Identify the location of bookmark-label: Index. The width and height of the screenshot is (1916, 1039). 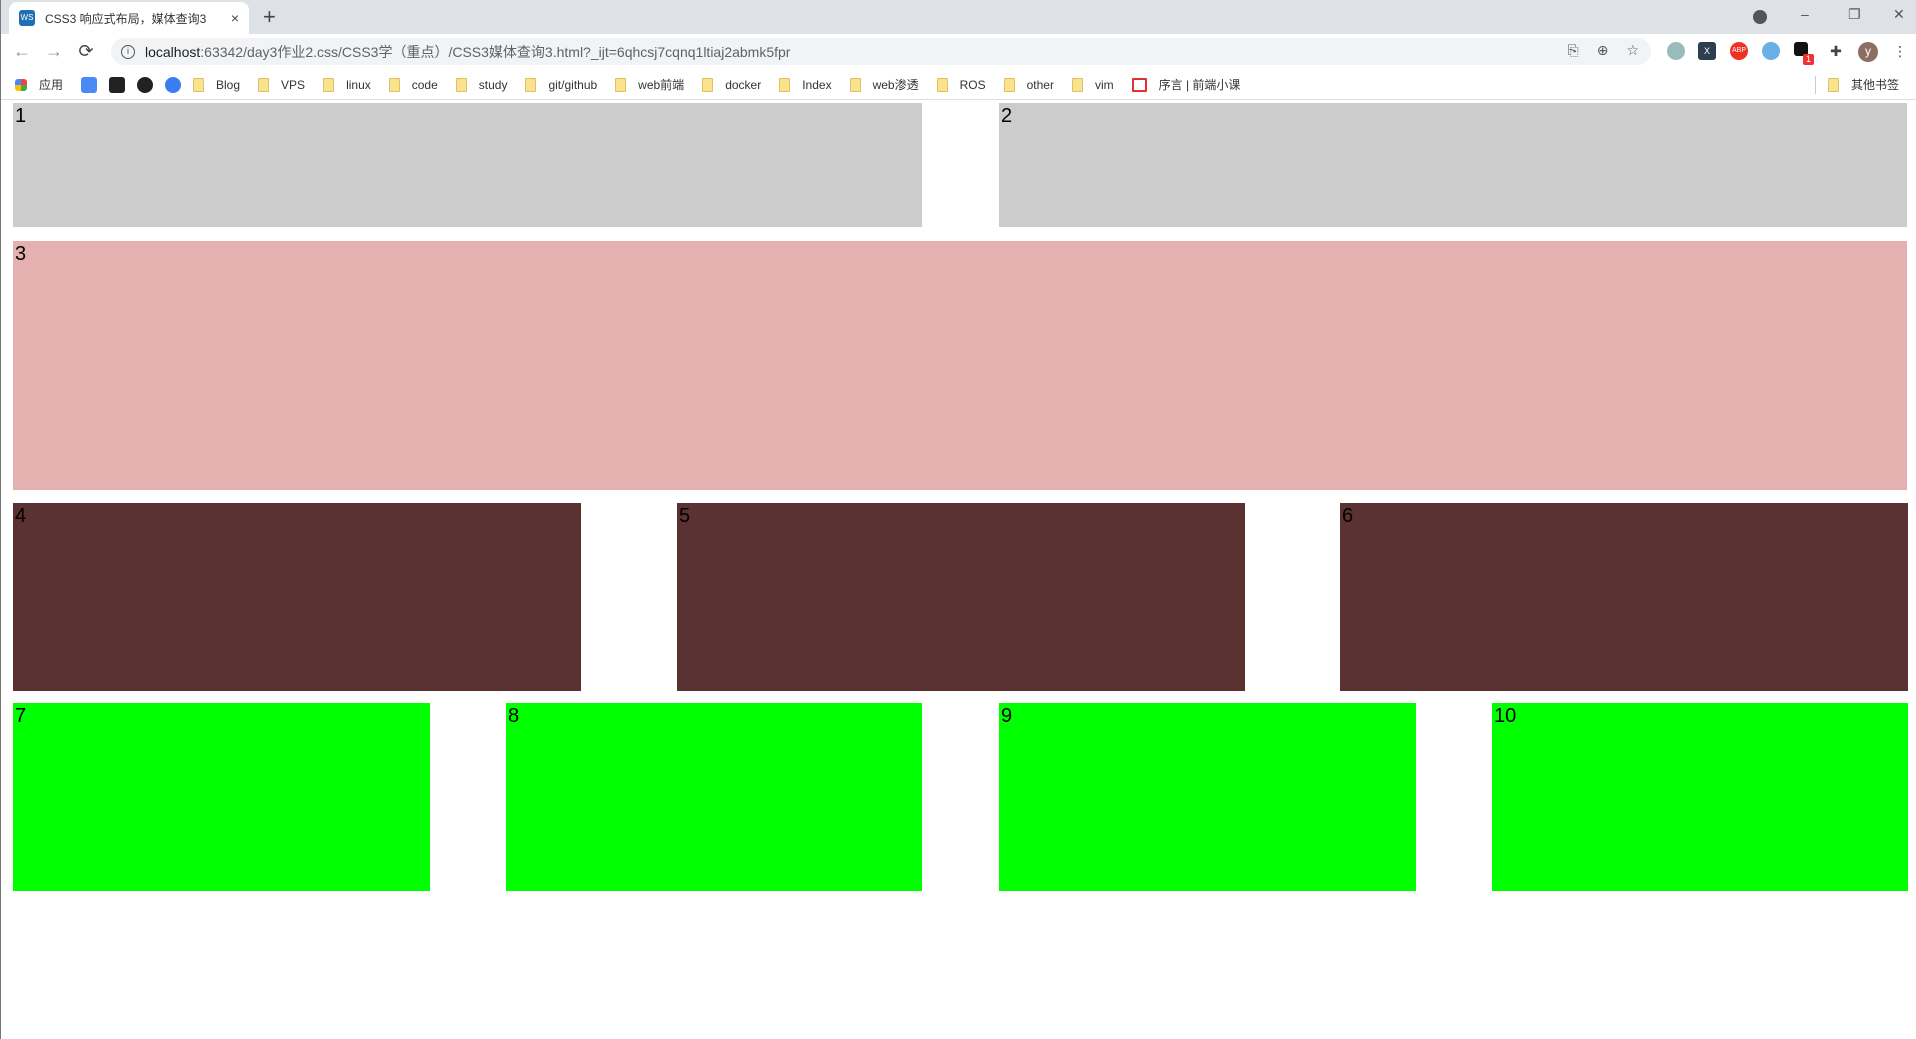
(817, 84).